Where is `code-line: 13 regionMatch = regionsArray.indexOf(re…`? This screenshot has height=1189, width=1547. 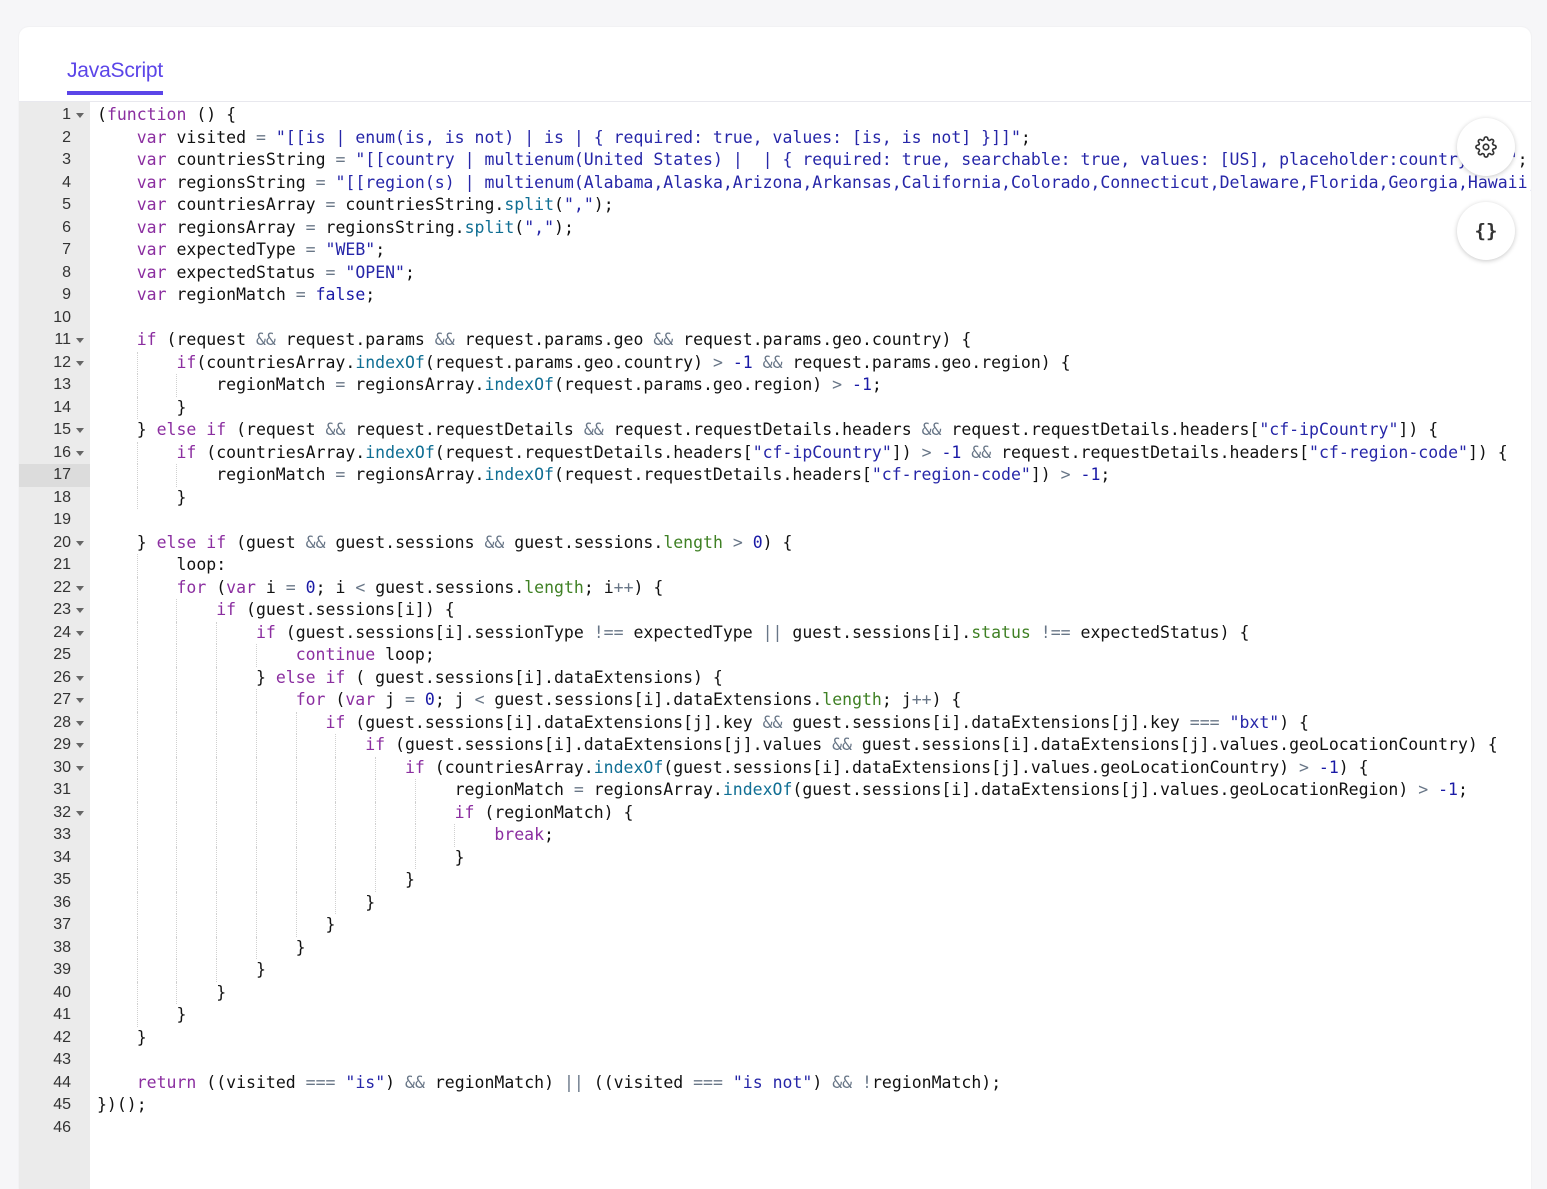
code-line: 13 regionMatch = regionsArray.indexOf(re… is located at coordinates (775, 385).